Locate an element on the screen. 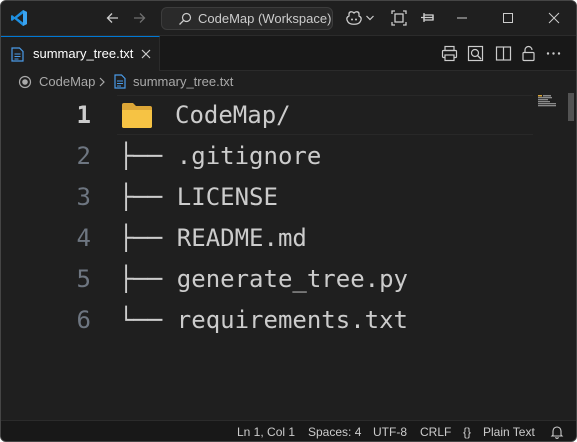 The image size is (577, 442). code-line: ├── LICENSE is located at coordinates (198, 197).